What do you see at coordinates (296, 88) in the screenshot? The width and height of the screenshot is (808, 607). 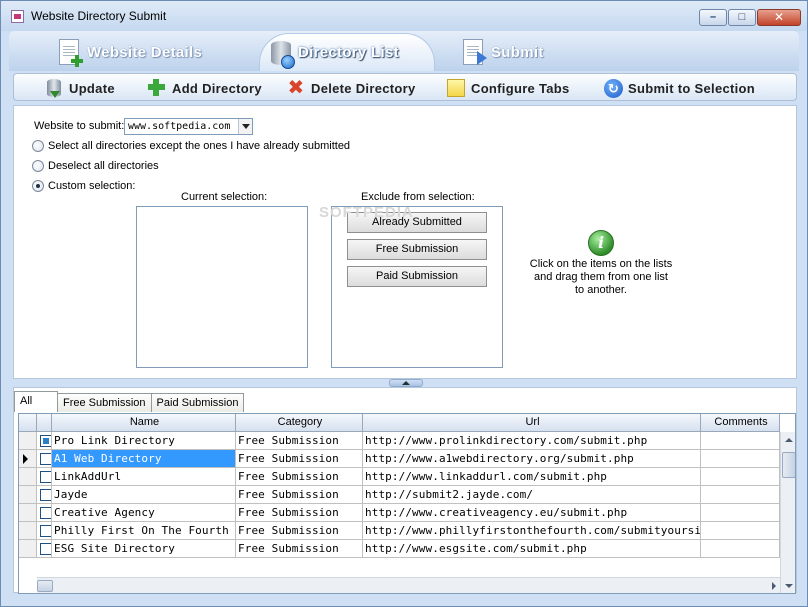 I see `delete-icon: ✖` at bounding box center [296, 88].